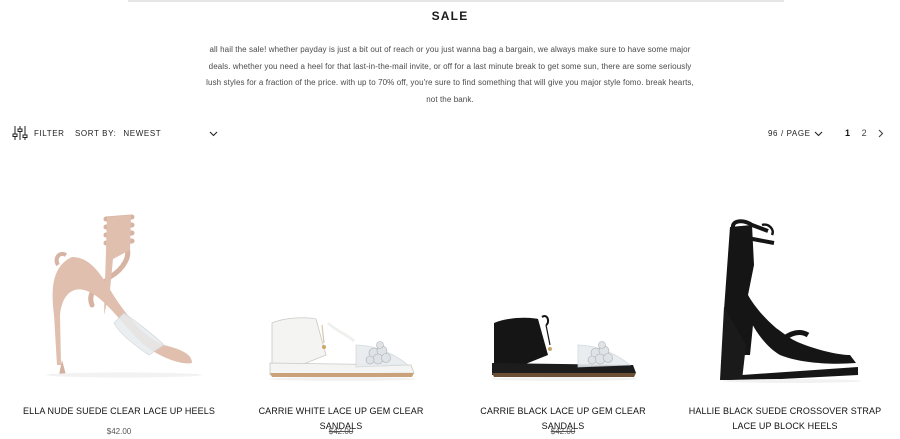 This screenshot has height=439, width=900. What do you see at coordinates (124, 296) in the screenshot?
I see `nude-lace-up-heel-image` at bounding box center [124, 296].